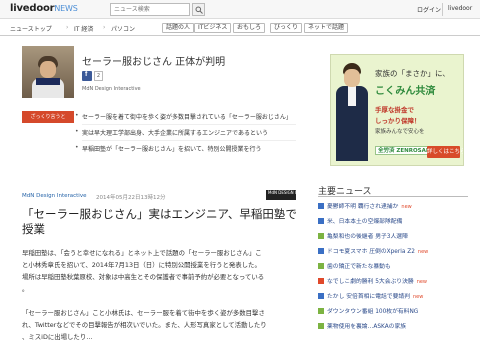 The height and width of the screenshot is (341, 480). What do you see at coordinates (142, 253) in the screenshot?
I see `paragraph-line: 早稲田塾は、「会うと幸せになれる」とネット上で話題の「セーラー服おじさん」こ` at bounding box center [142, 253].